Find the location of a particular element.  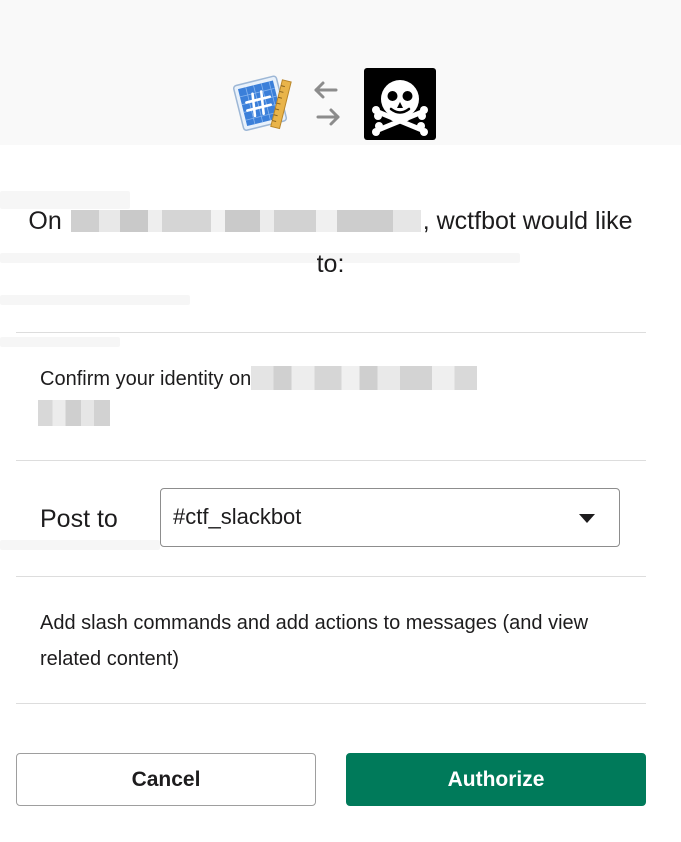

authorize-title: On , wctfbot would like to: is located at coordinates (330, 243).